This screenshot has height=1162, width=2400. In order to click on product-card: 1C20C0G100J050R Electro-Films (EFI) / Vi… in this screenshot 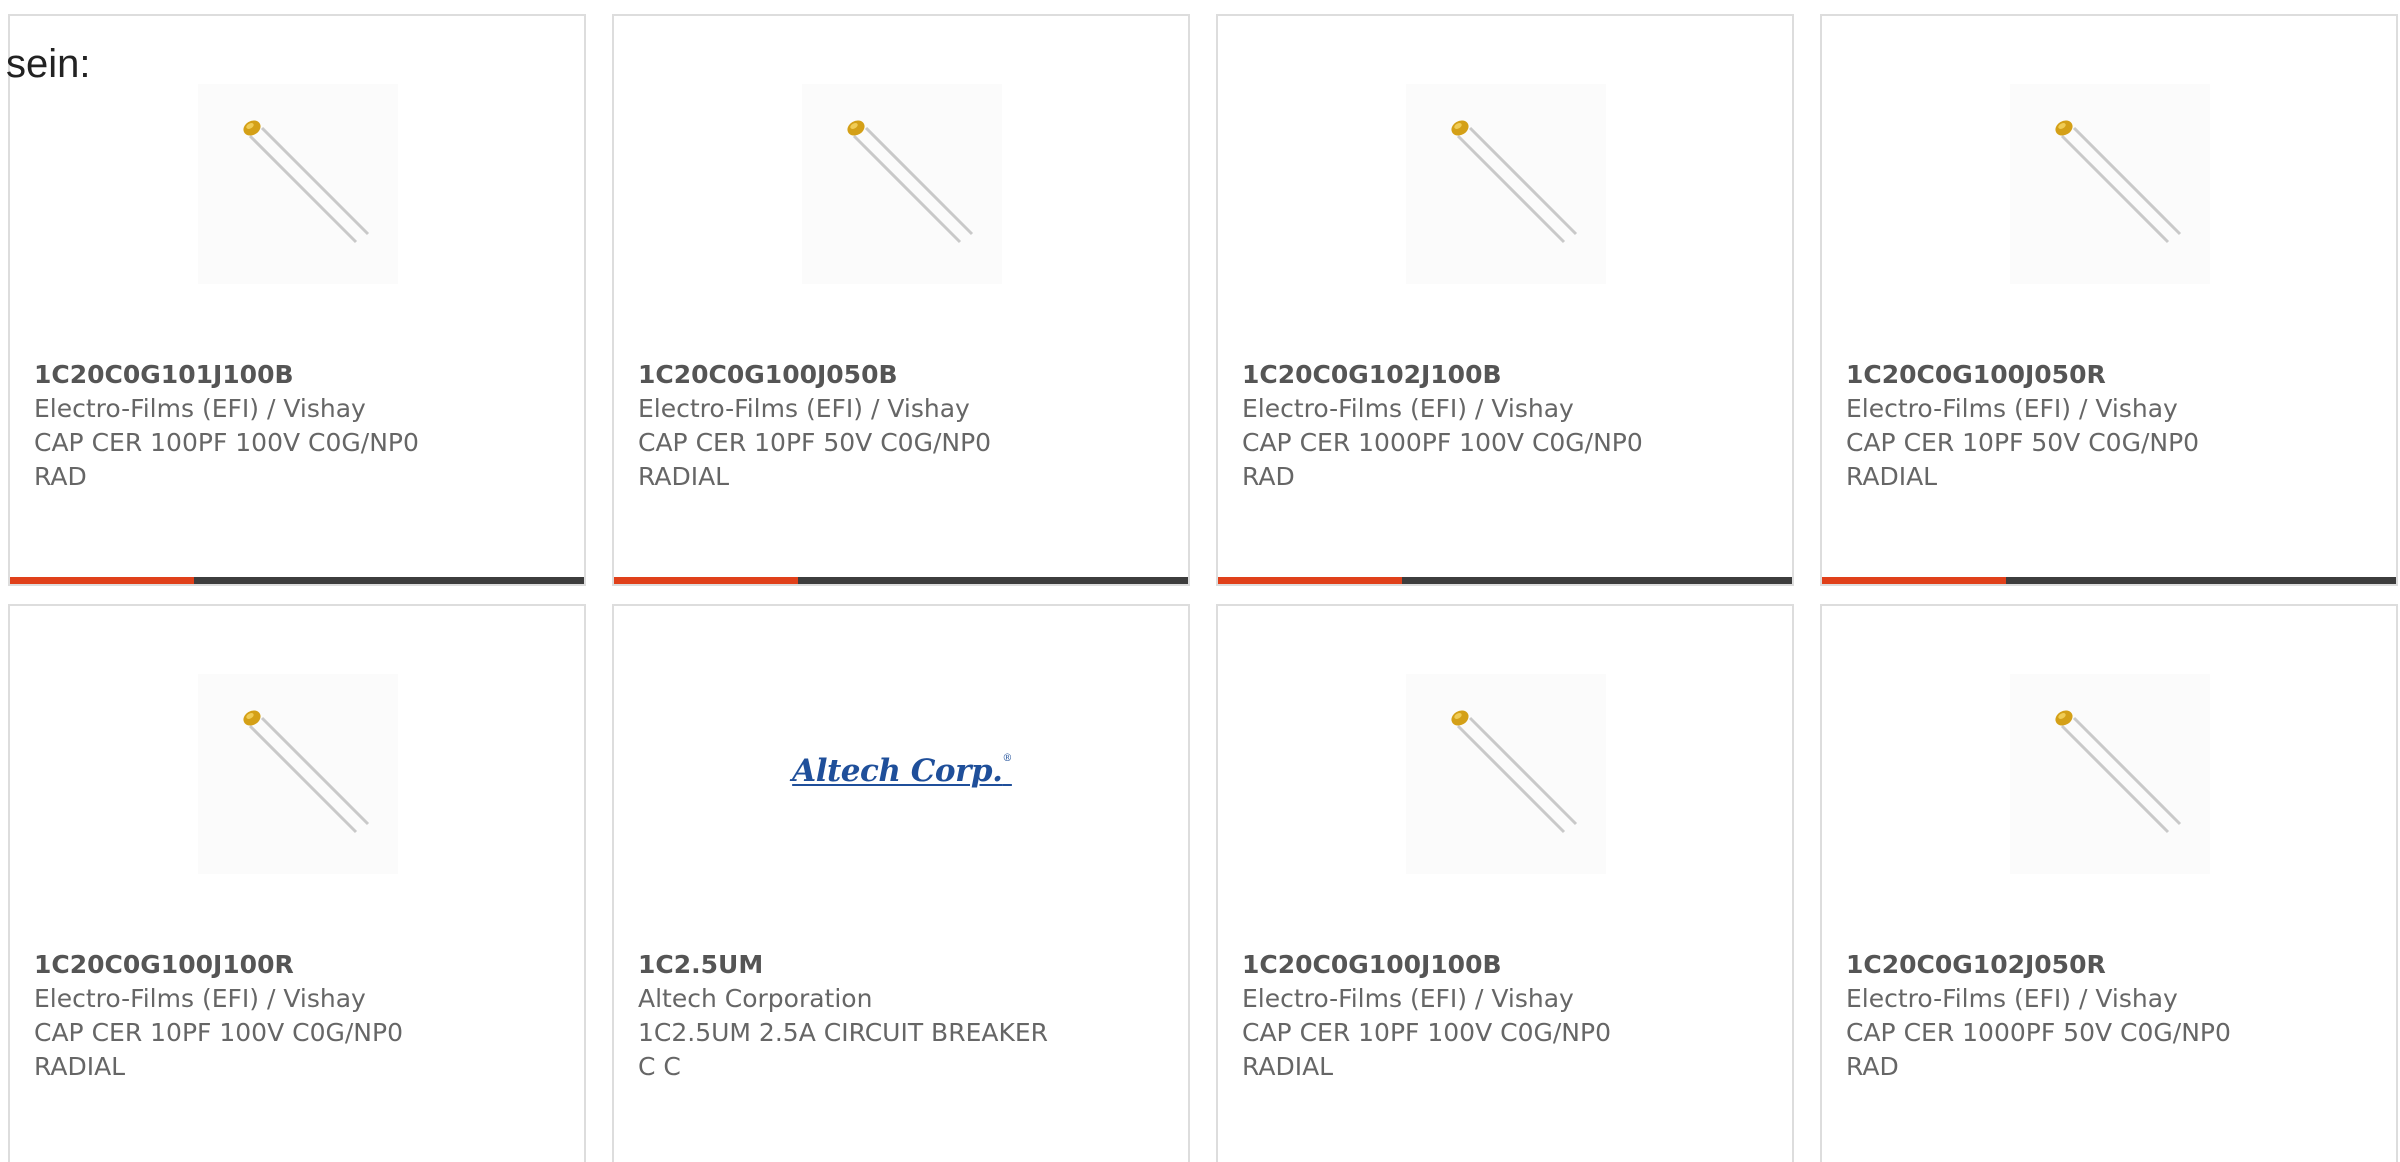, I will do `click(2109, 300)`.